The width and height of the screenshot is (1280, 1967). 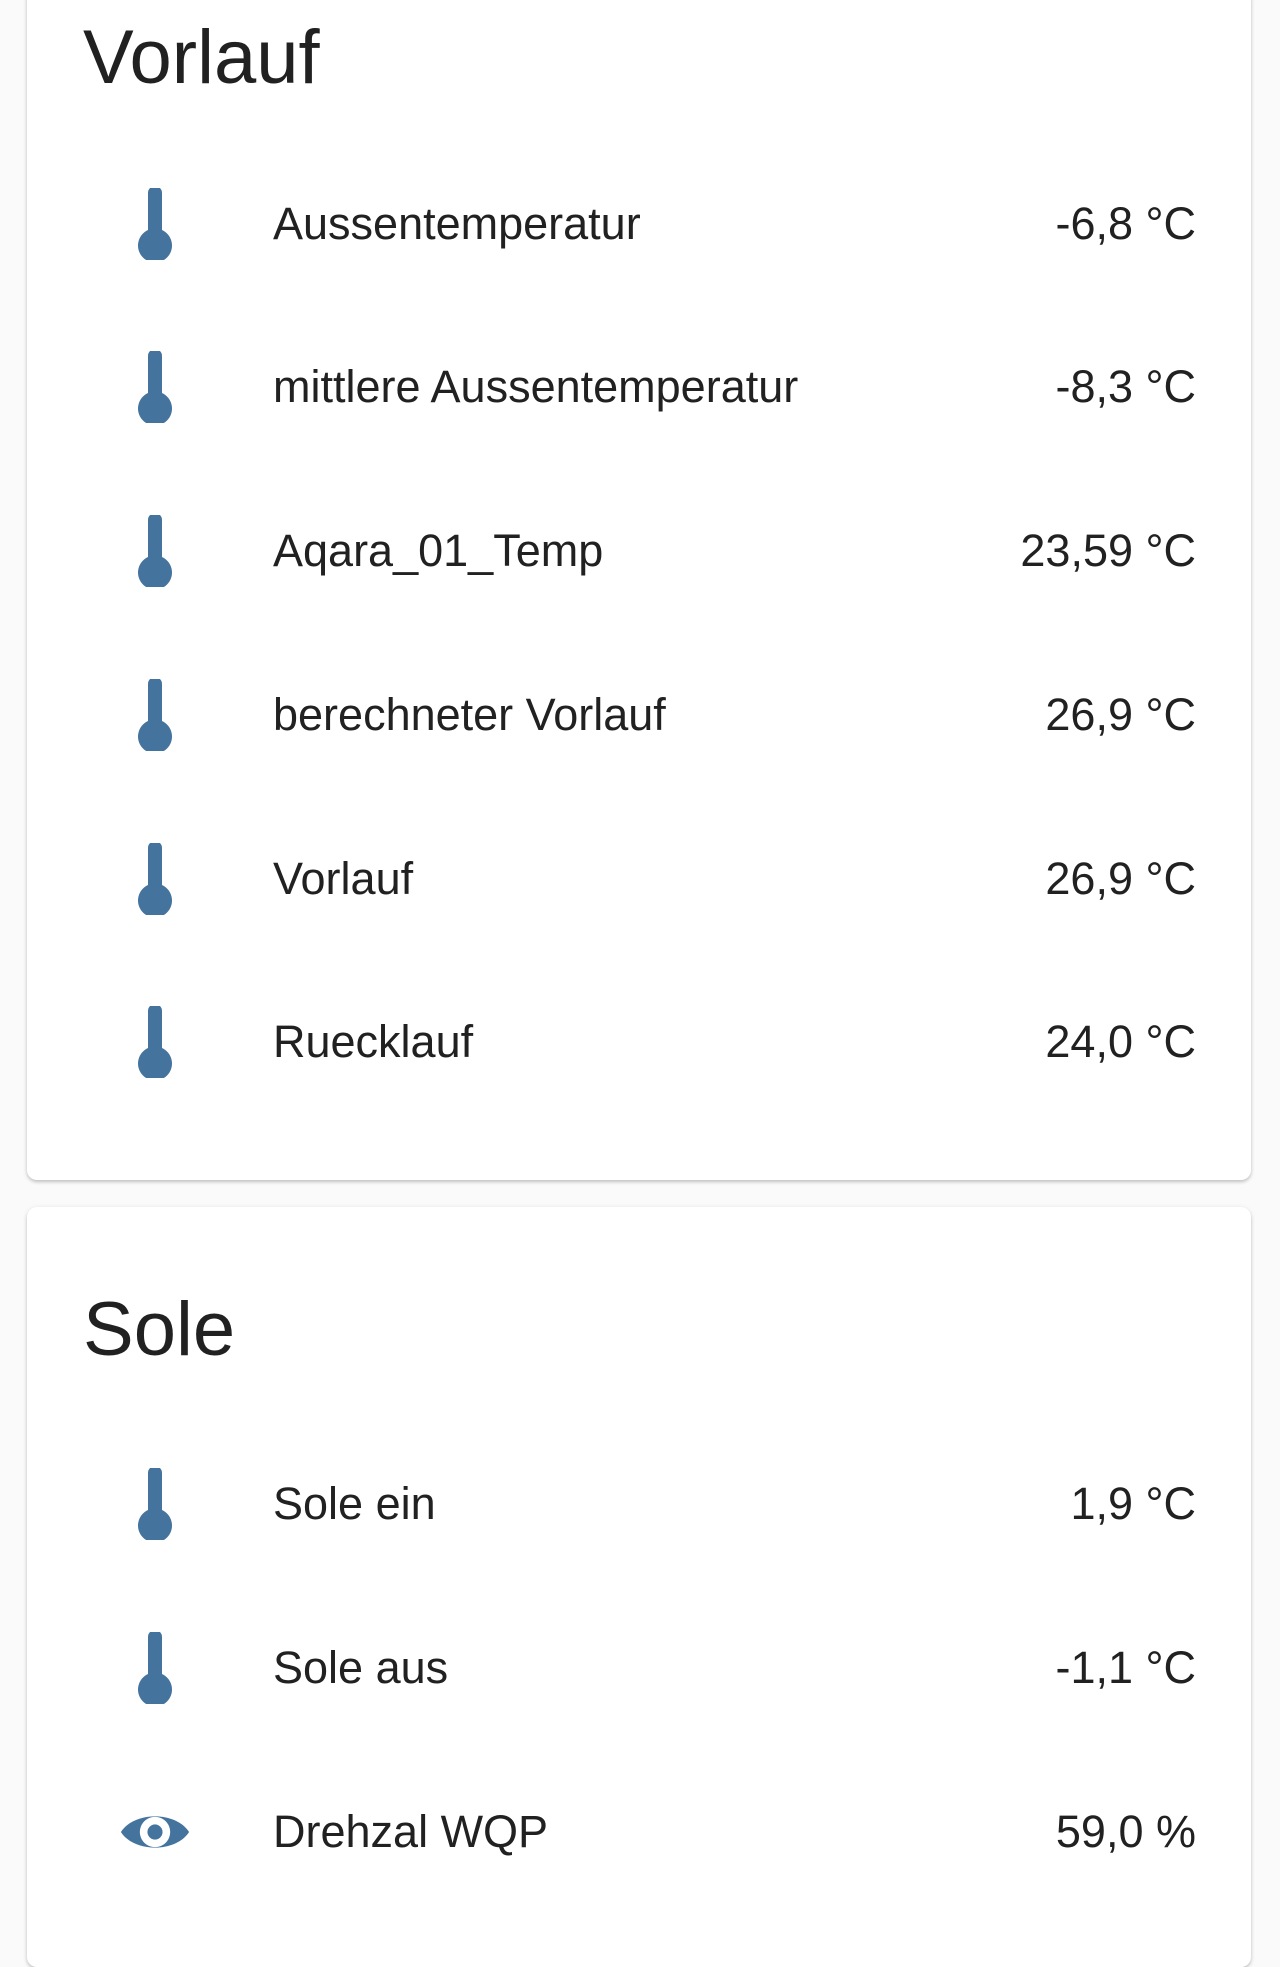 What do you see at coordinates (201, 57) in the screenshot?
I see `card-title: Vorlauf` at bounding box center [201, 57].